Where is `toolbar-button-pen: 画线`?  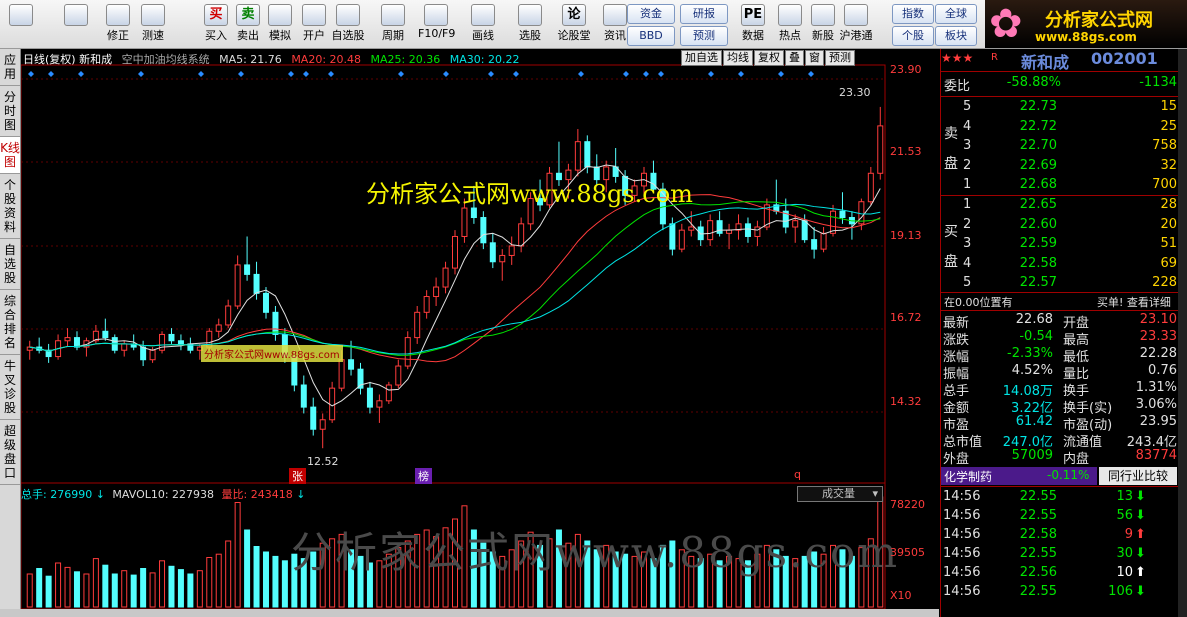 toolbar-button-pen: 画线 is located at coordinates (483, 24).